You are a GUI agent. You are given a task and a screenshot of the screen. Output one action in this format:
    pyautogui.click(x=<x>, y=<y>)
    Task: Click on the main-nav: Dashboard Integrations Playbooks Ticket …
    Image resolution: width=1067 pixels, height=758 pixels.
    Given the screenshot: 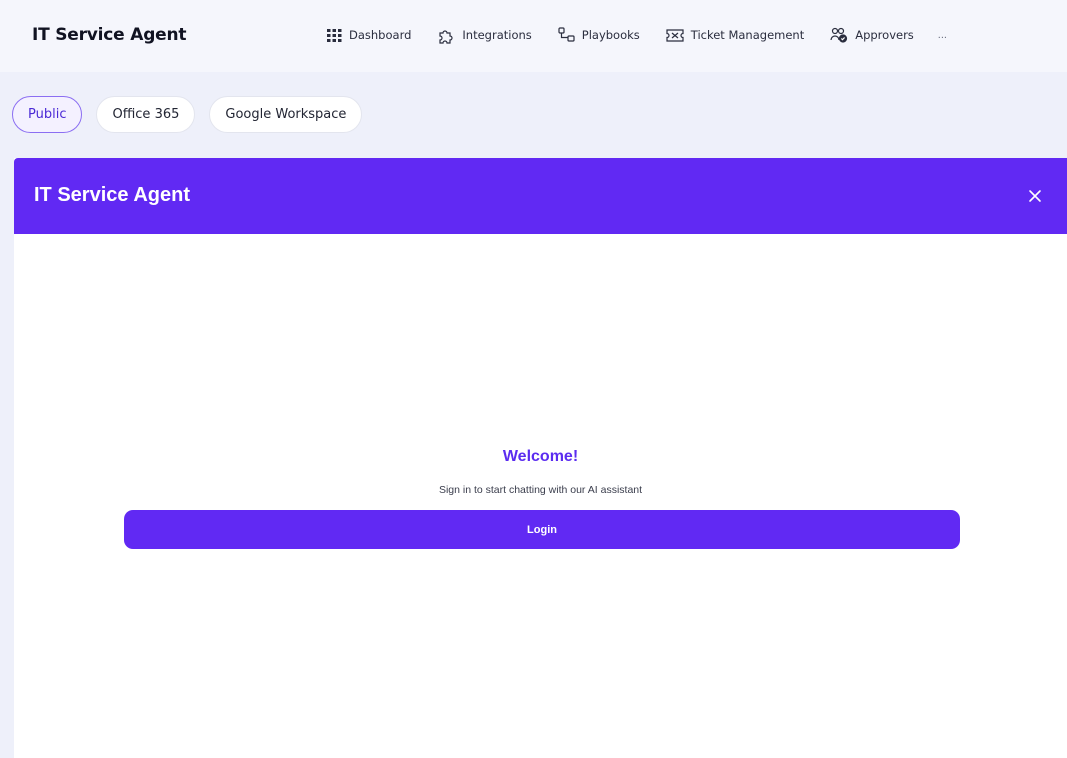 What is the action you would take?
    pyautogui.click(x=637, y=35)
    